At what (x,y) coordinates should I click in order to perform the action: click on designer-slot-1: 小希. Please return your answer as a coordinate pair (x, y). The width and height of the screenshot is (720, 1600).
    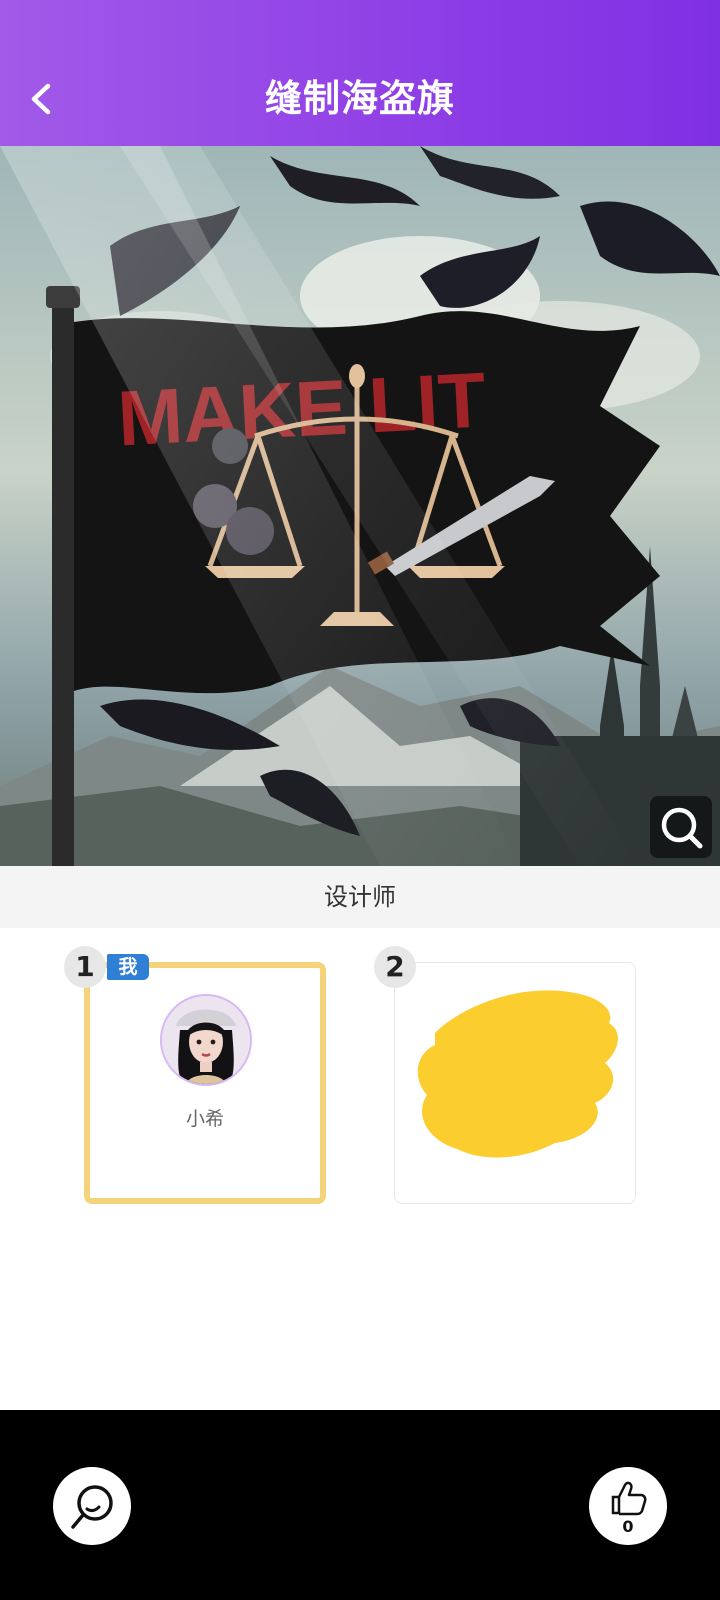
    Looking at the image, I should click on (205, 1083).